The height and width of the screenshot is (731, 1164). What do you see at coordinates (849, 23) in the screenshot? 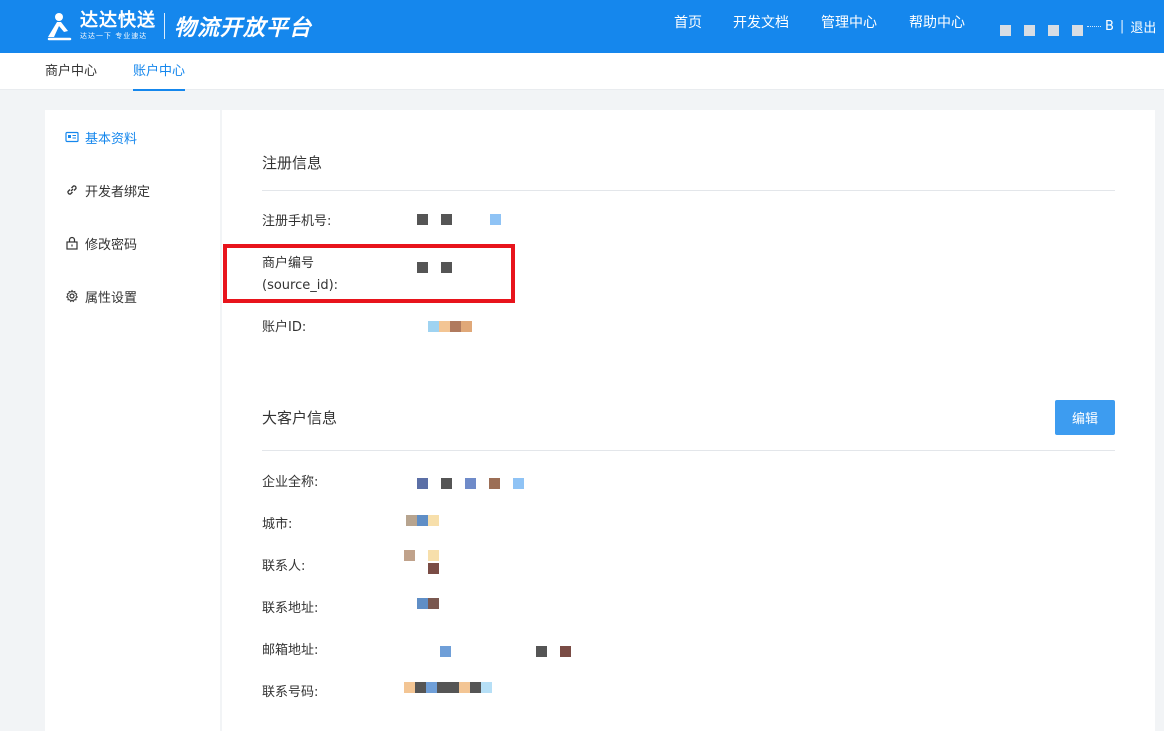
I see `nav-management: 管理中心` at bounding box center [849, 23].